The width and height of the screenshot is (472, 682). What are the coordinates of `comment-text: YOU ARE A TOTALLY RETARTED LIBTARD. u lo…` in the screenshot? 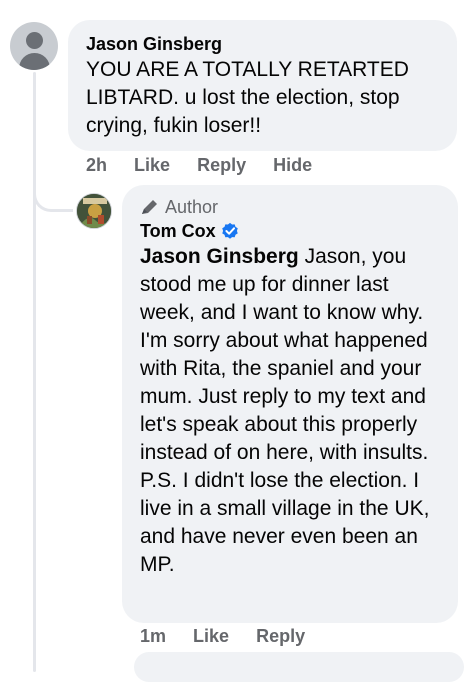 It's located at (247, 97).